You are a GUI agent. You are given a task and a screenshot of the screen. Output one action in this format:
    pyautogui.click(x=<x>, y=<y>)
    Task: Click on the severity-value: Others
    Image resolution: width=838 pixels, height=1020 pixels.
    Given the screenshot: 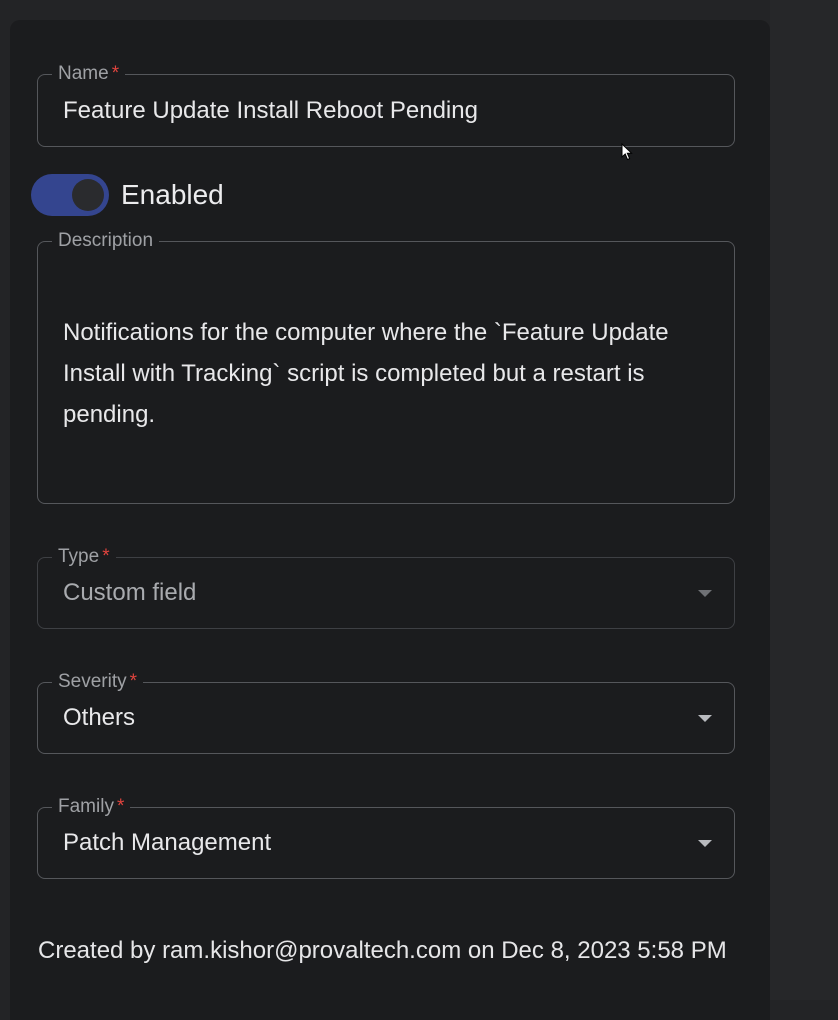 What is the action you would take?
    pyautogui.click(x=99, y=717)
    